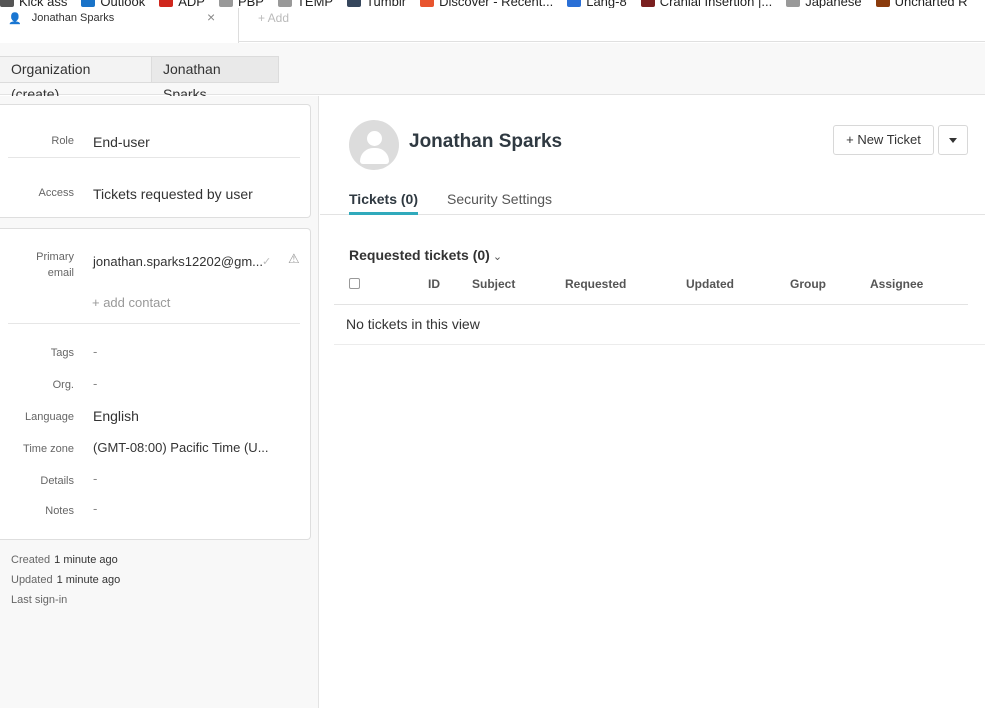 The width and height of the screenshot is (985, 708). I want to click on user-icon: 👤, so click(15, 19).